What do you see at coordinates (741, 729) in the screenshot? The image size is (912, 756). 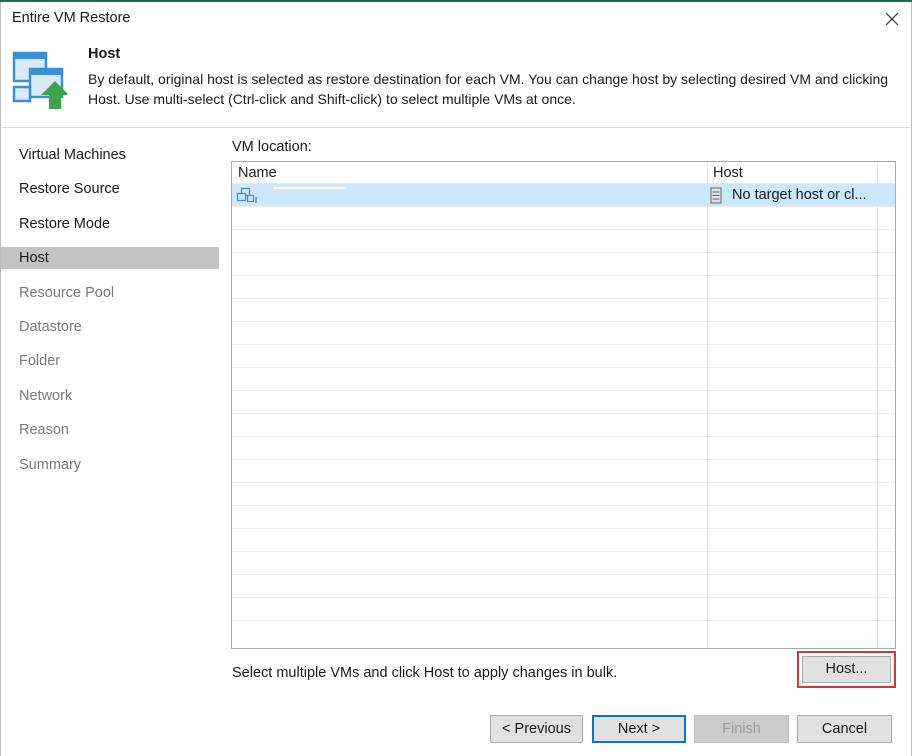 I see `finish-button: Finish` at bounding box center [741, 729].